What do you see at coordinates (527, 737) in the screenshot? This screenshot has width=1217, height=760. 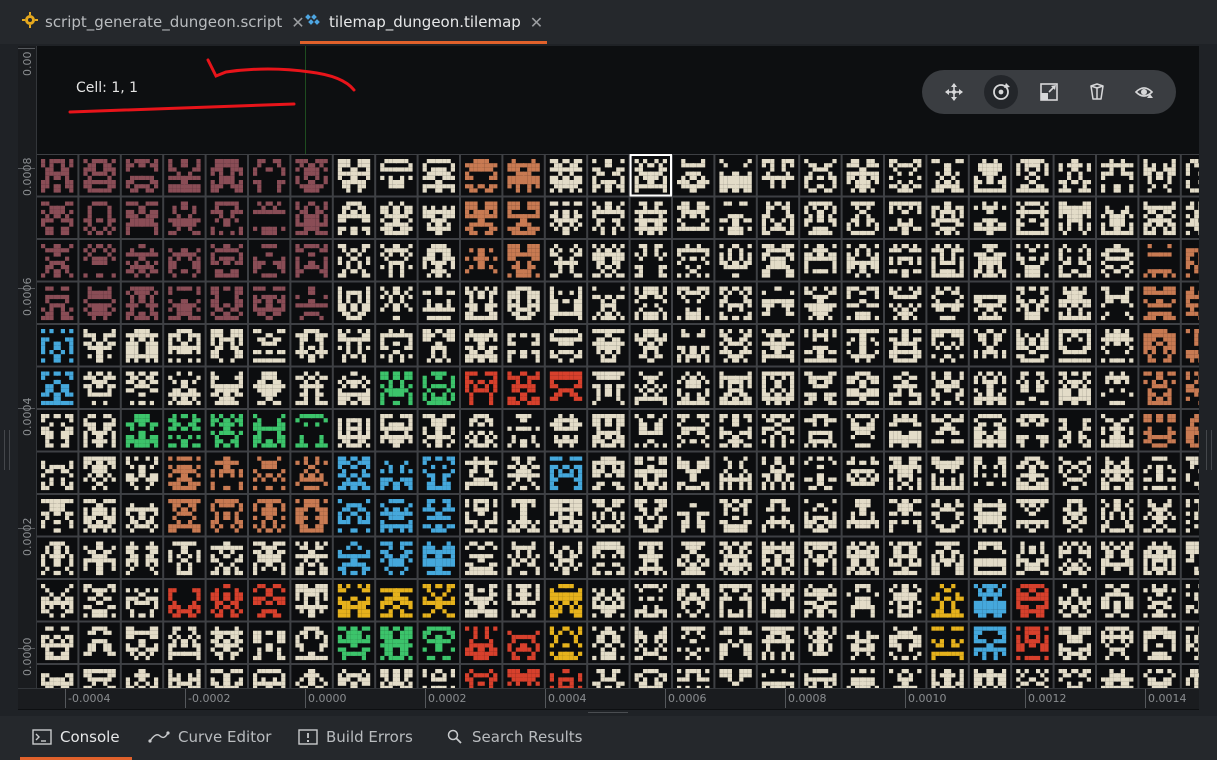 I see `tab-label: Search Results` at bounding box center [527, 737].